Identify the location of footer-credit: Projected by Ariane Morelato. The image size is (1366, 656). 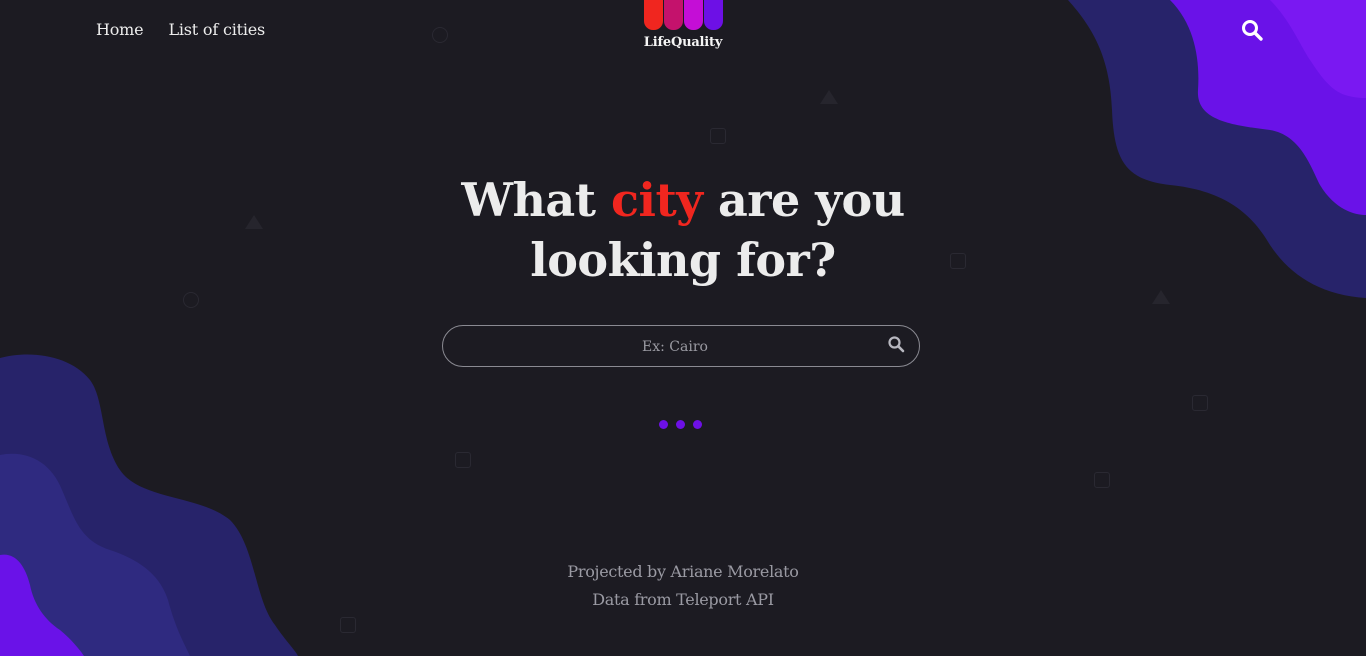
(683, 571).